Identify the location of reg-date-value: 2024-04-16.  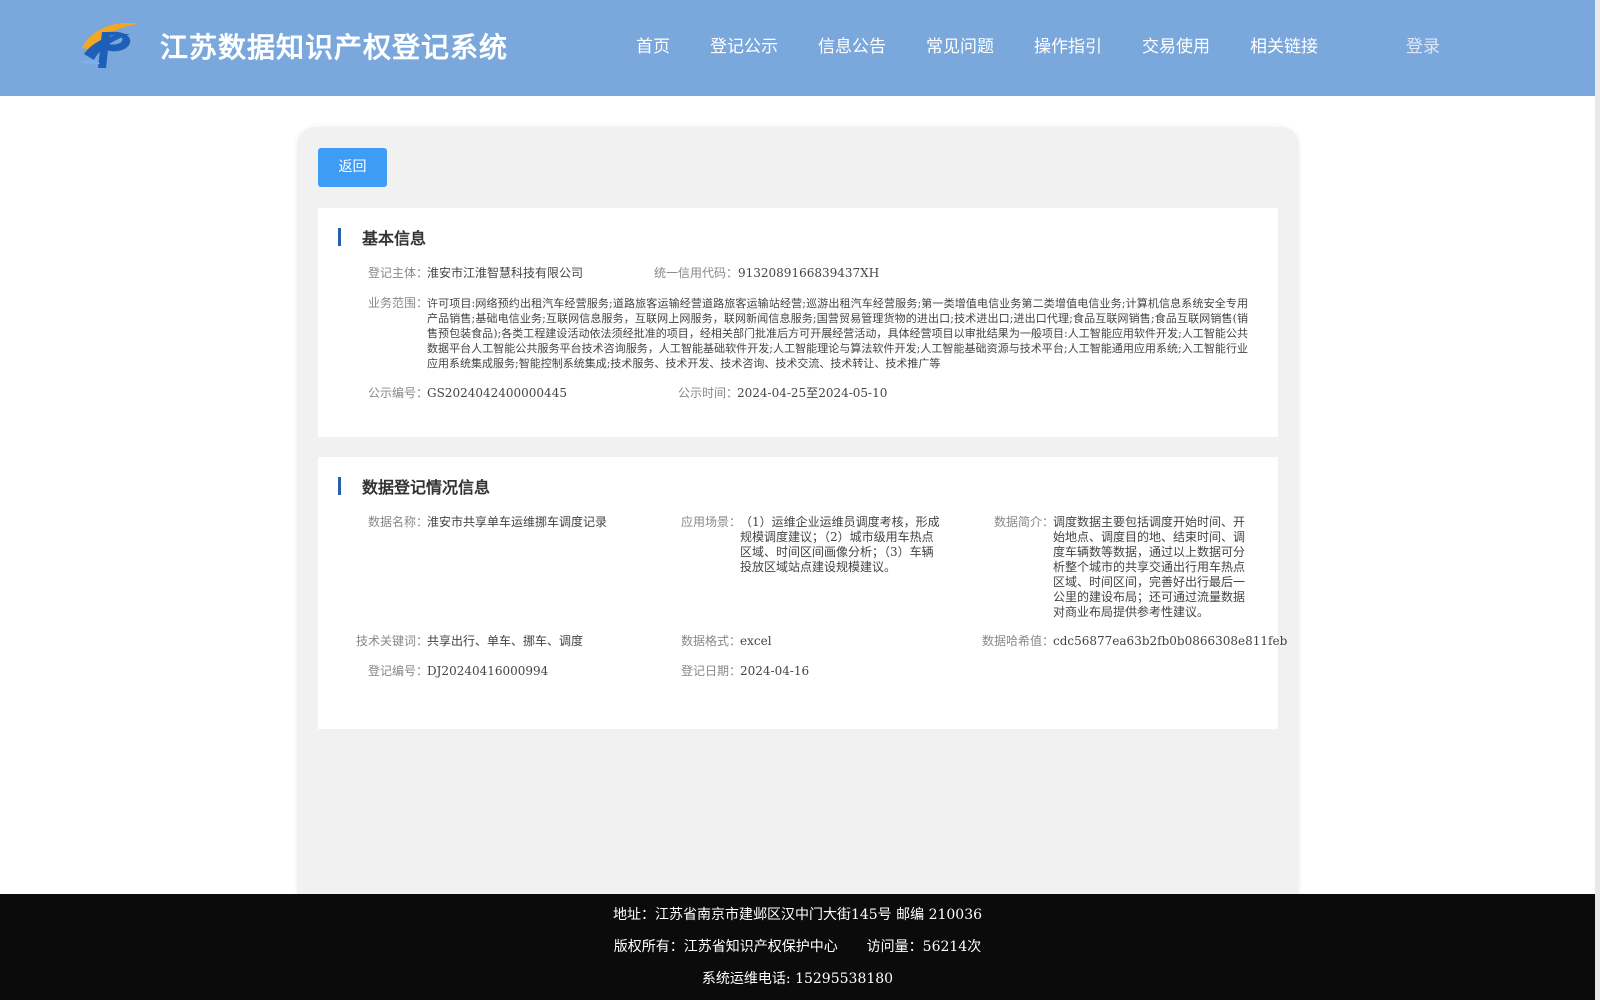
(775, 671).